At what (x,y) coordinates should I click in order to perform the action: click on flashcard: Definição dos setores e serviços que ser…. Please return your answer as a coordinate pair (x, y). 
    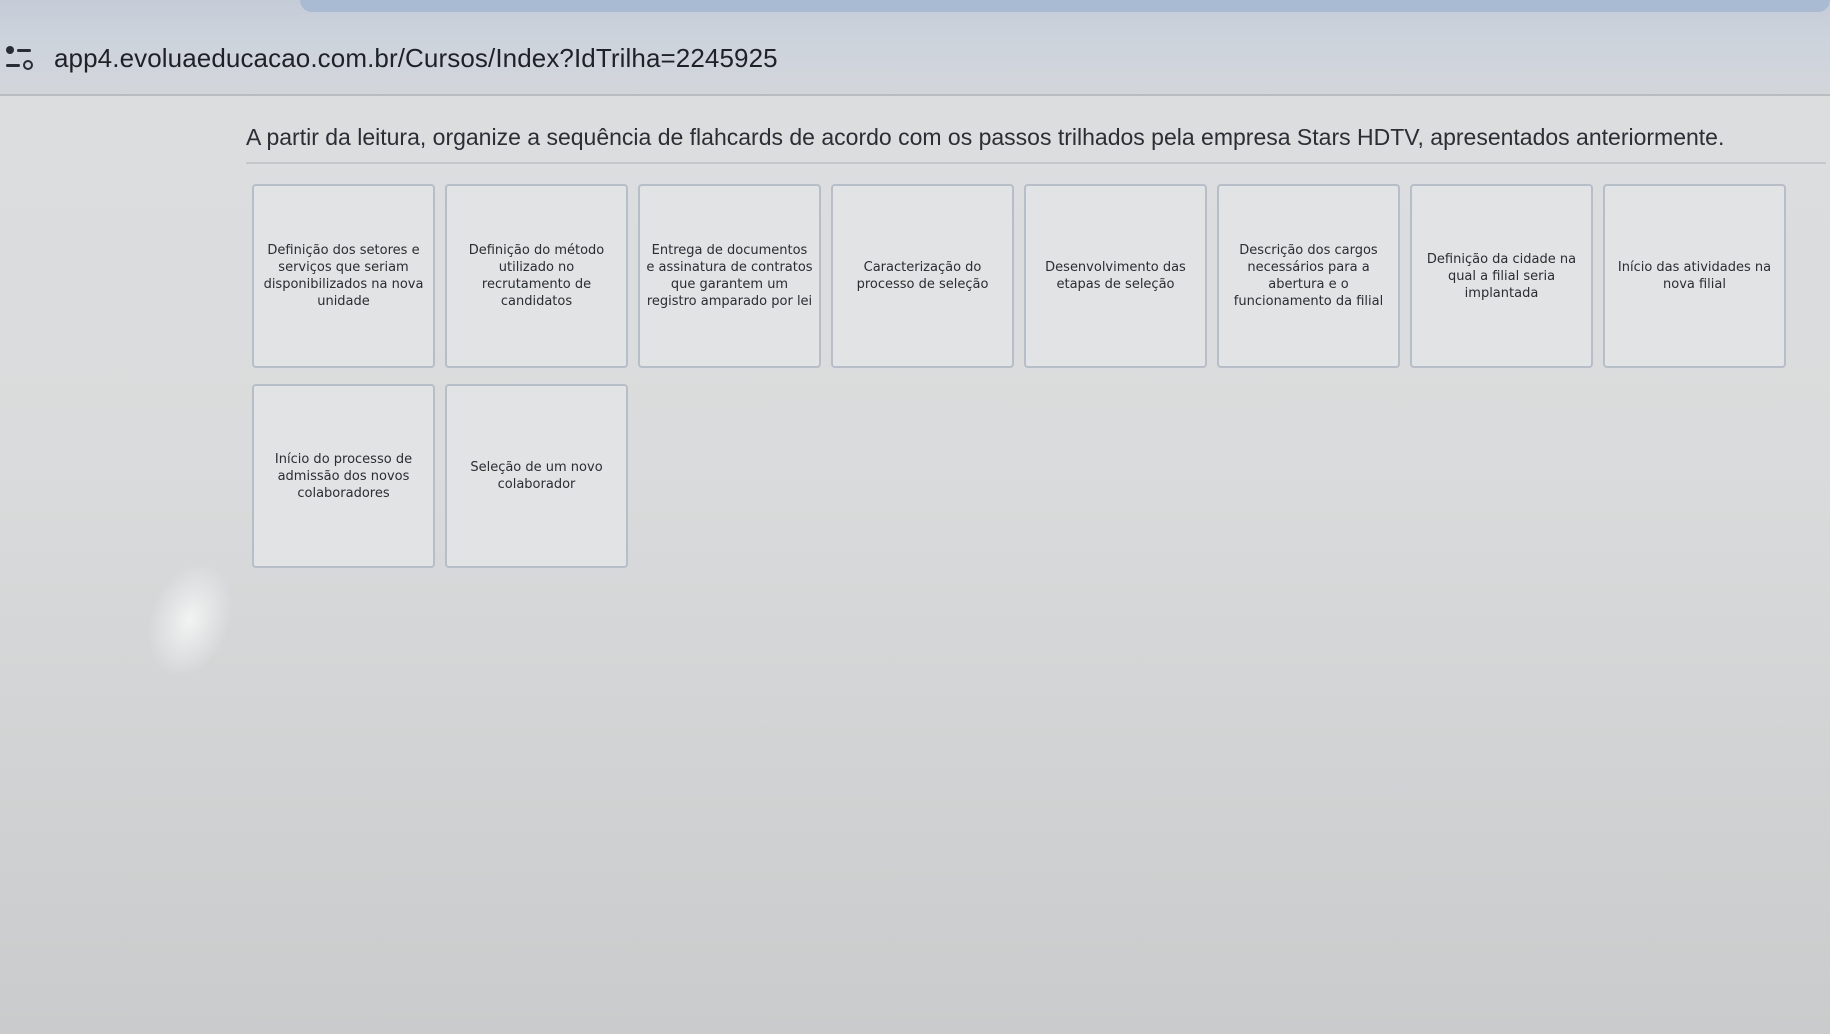
    Looking at the image, I should click on (343, 276).